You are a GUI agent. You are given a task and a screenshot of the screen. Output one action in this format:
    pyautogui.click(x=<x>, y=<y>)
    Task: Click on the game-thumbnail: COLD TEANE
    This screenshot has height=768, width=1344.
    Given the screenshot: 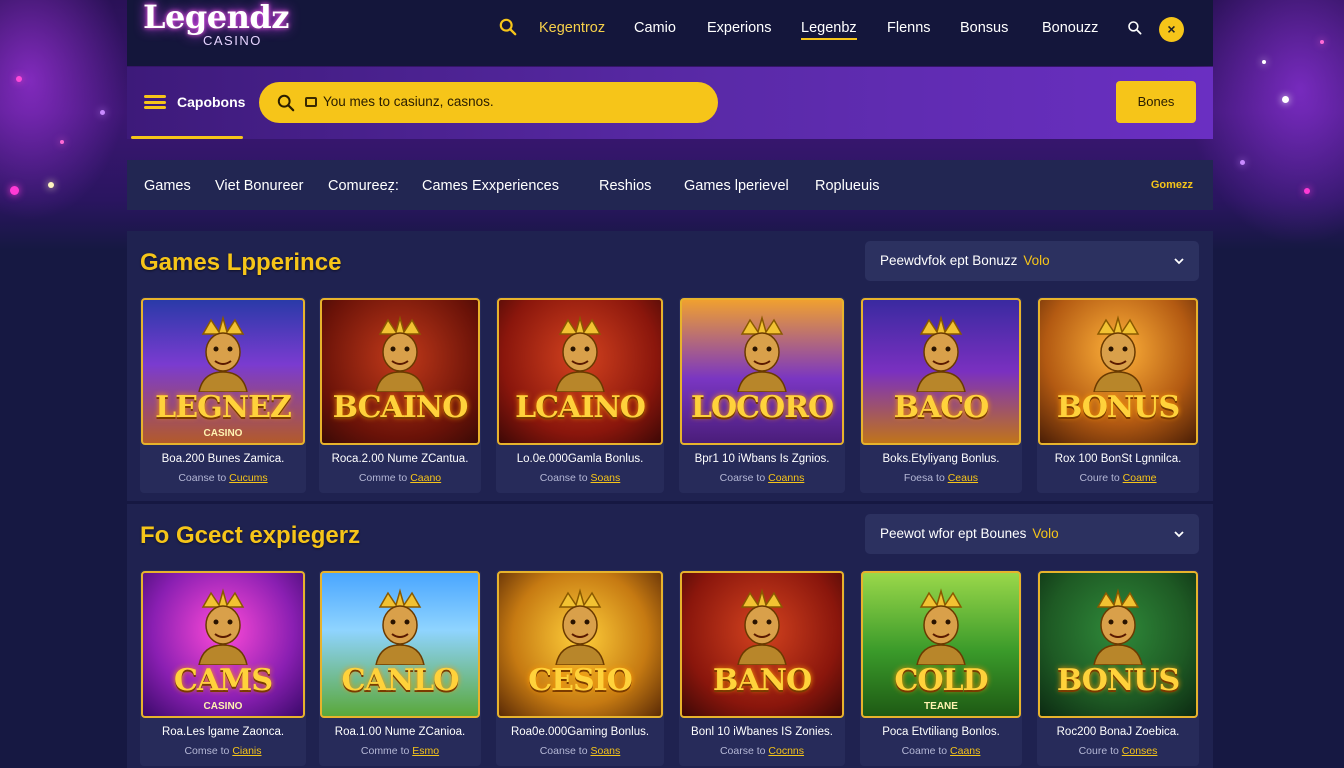 What is the action you would take?
    pyautogui.click(x=941, y=644)
    